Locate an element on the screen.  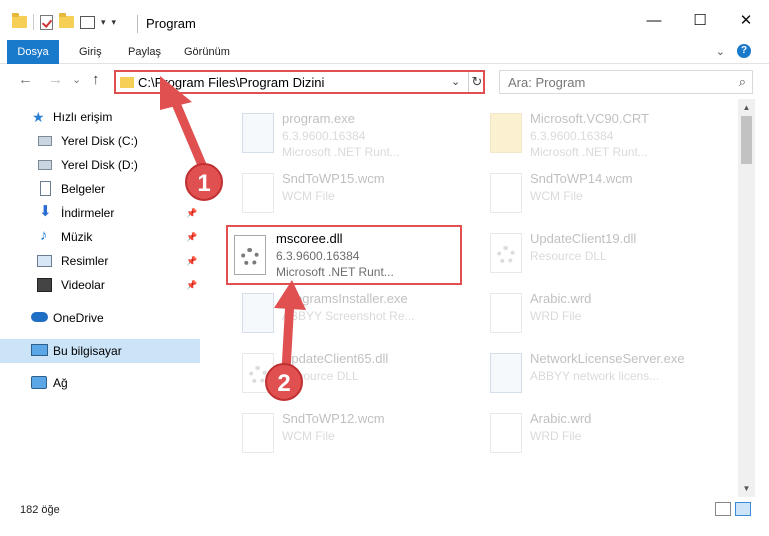
file-name: Microsoft.VC90.CRT is located at coordinates (589, 118).